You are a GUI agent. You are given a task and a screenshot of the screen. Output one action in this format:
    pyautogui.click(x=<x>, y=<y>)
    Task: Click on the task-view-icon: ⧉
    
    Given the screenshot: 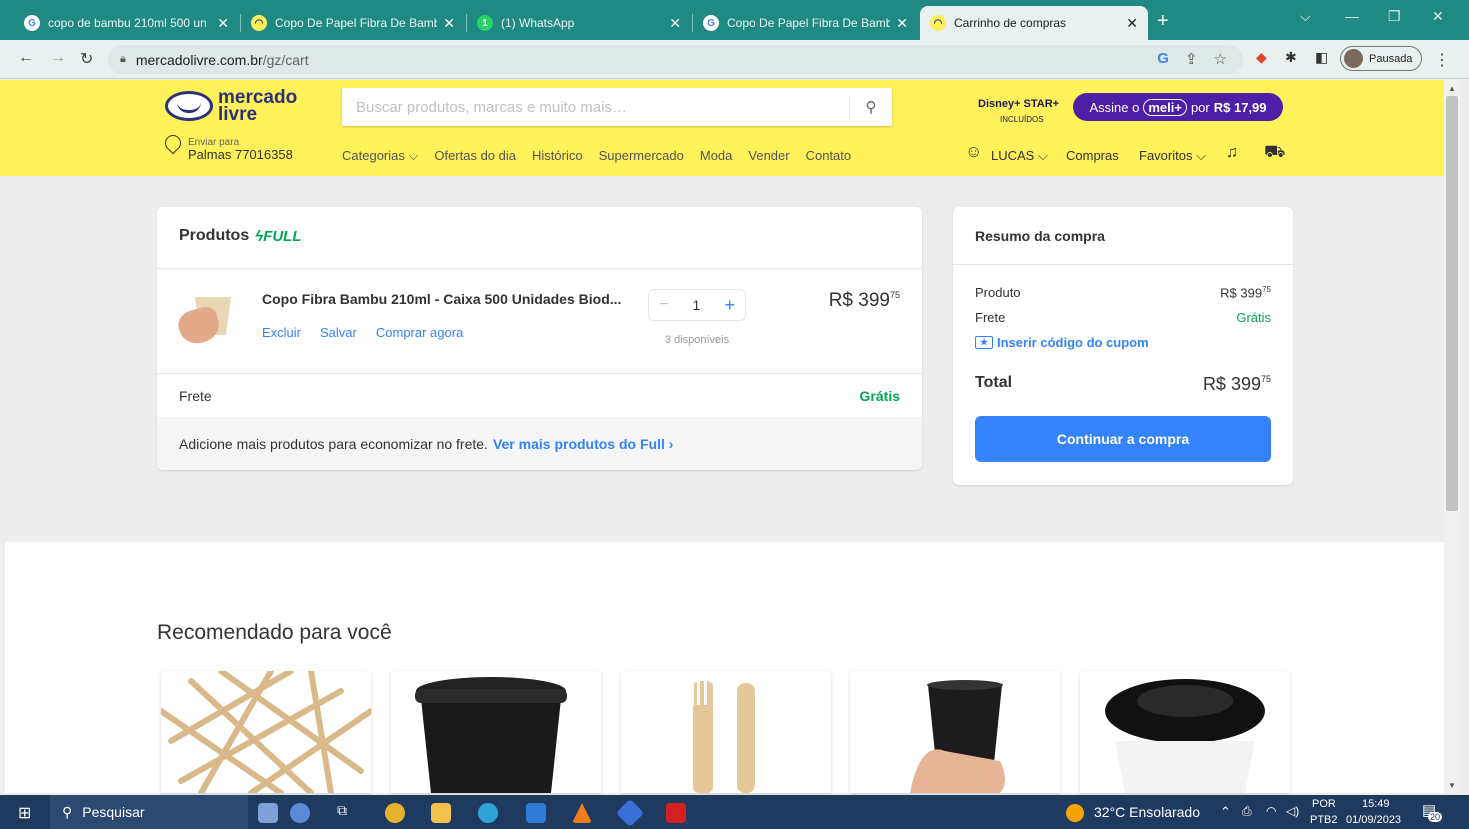 What is the action you would take?
    pyautogui.click(x=342, y=810)
    